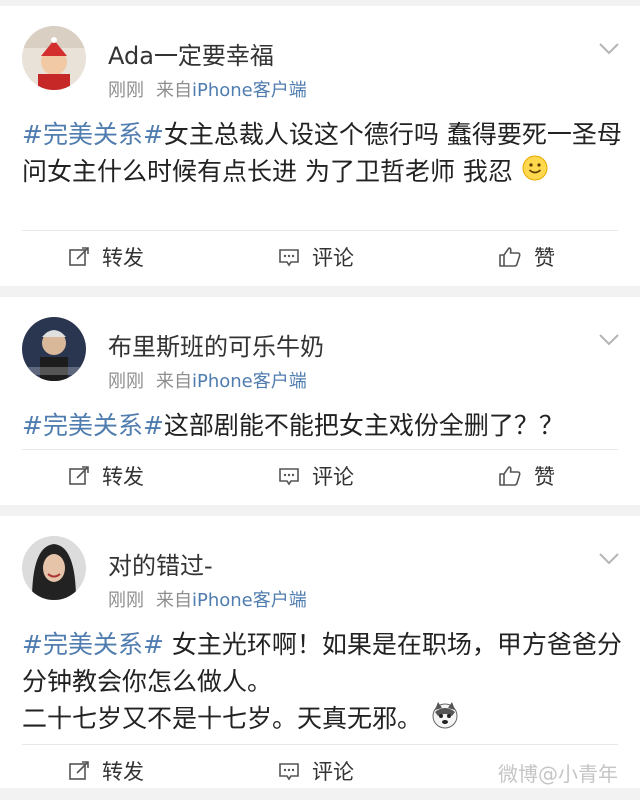 Image resolution: width=640 pixels, height=800 pixels. What do you see at coordinates (363, 425) in the screenshot?
I see `post-body: 这部剧能不能把女主戏份全删了？？` at bounding box center [363, 425].